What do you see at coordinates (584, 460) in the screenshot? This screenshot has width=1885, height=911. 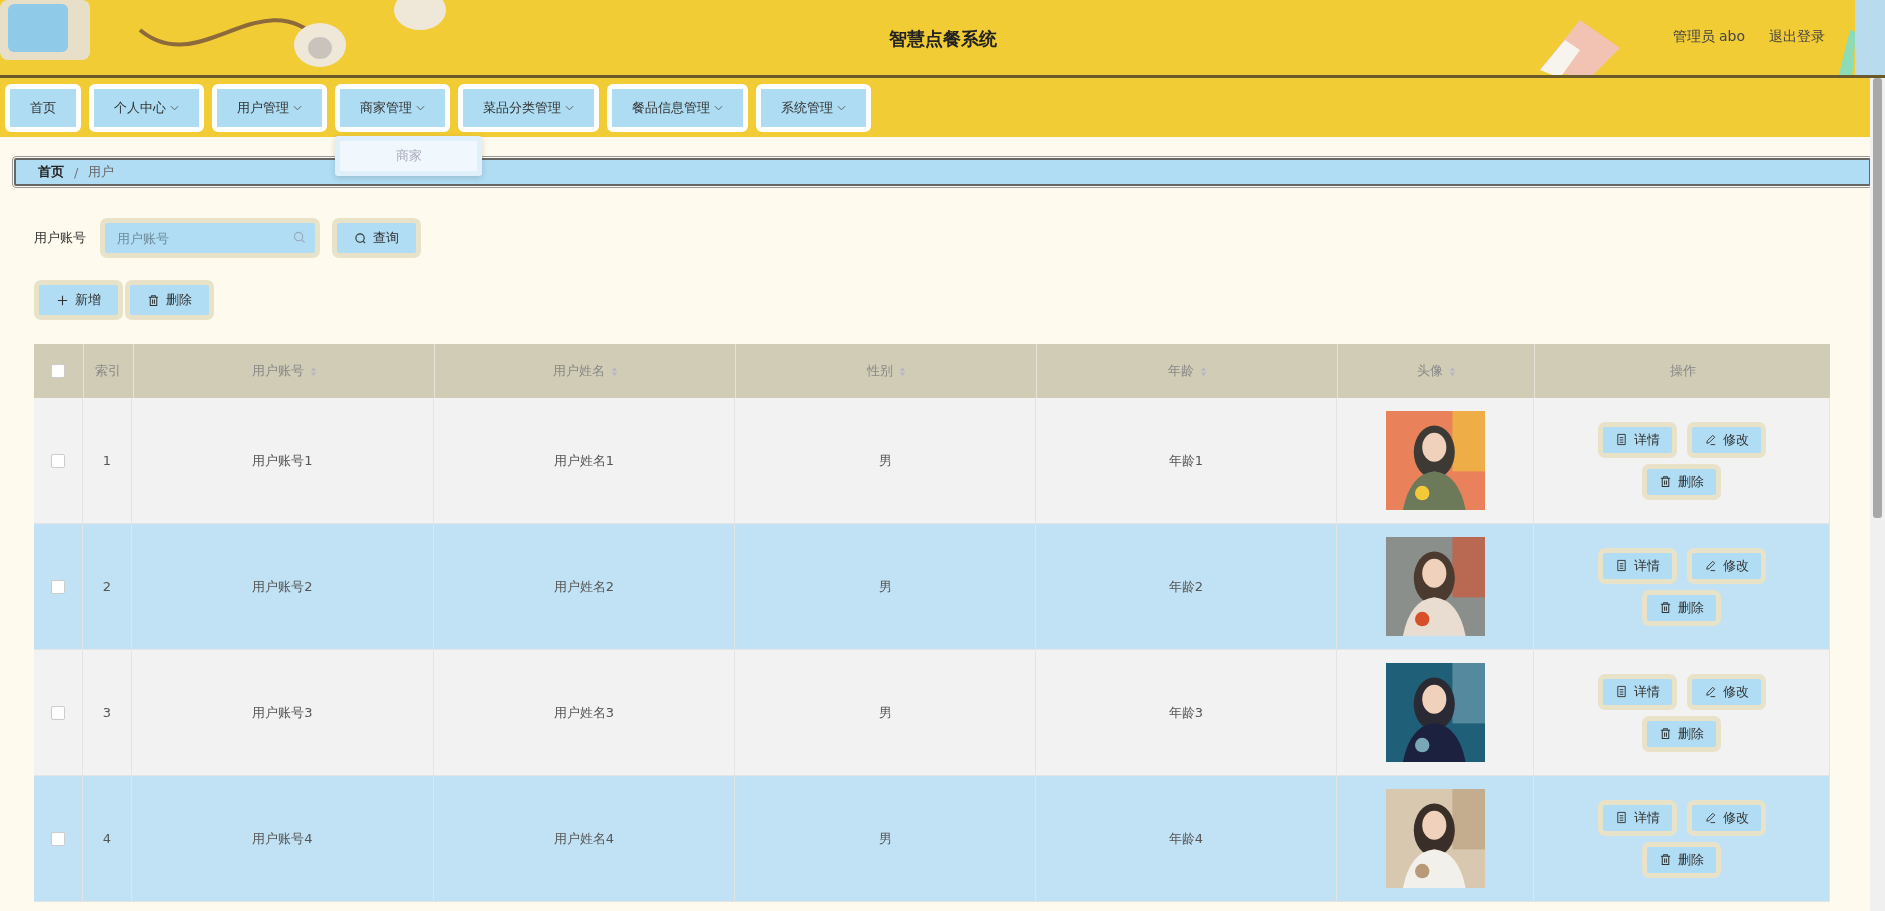 I see `table-cell: 用户姓名1` at bounding box center [584, 460].